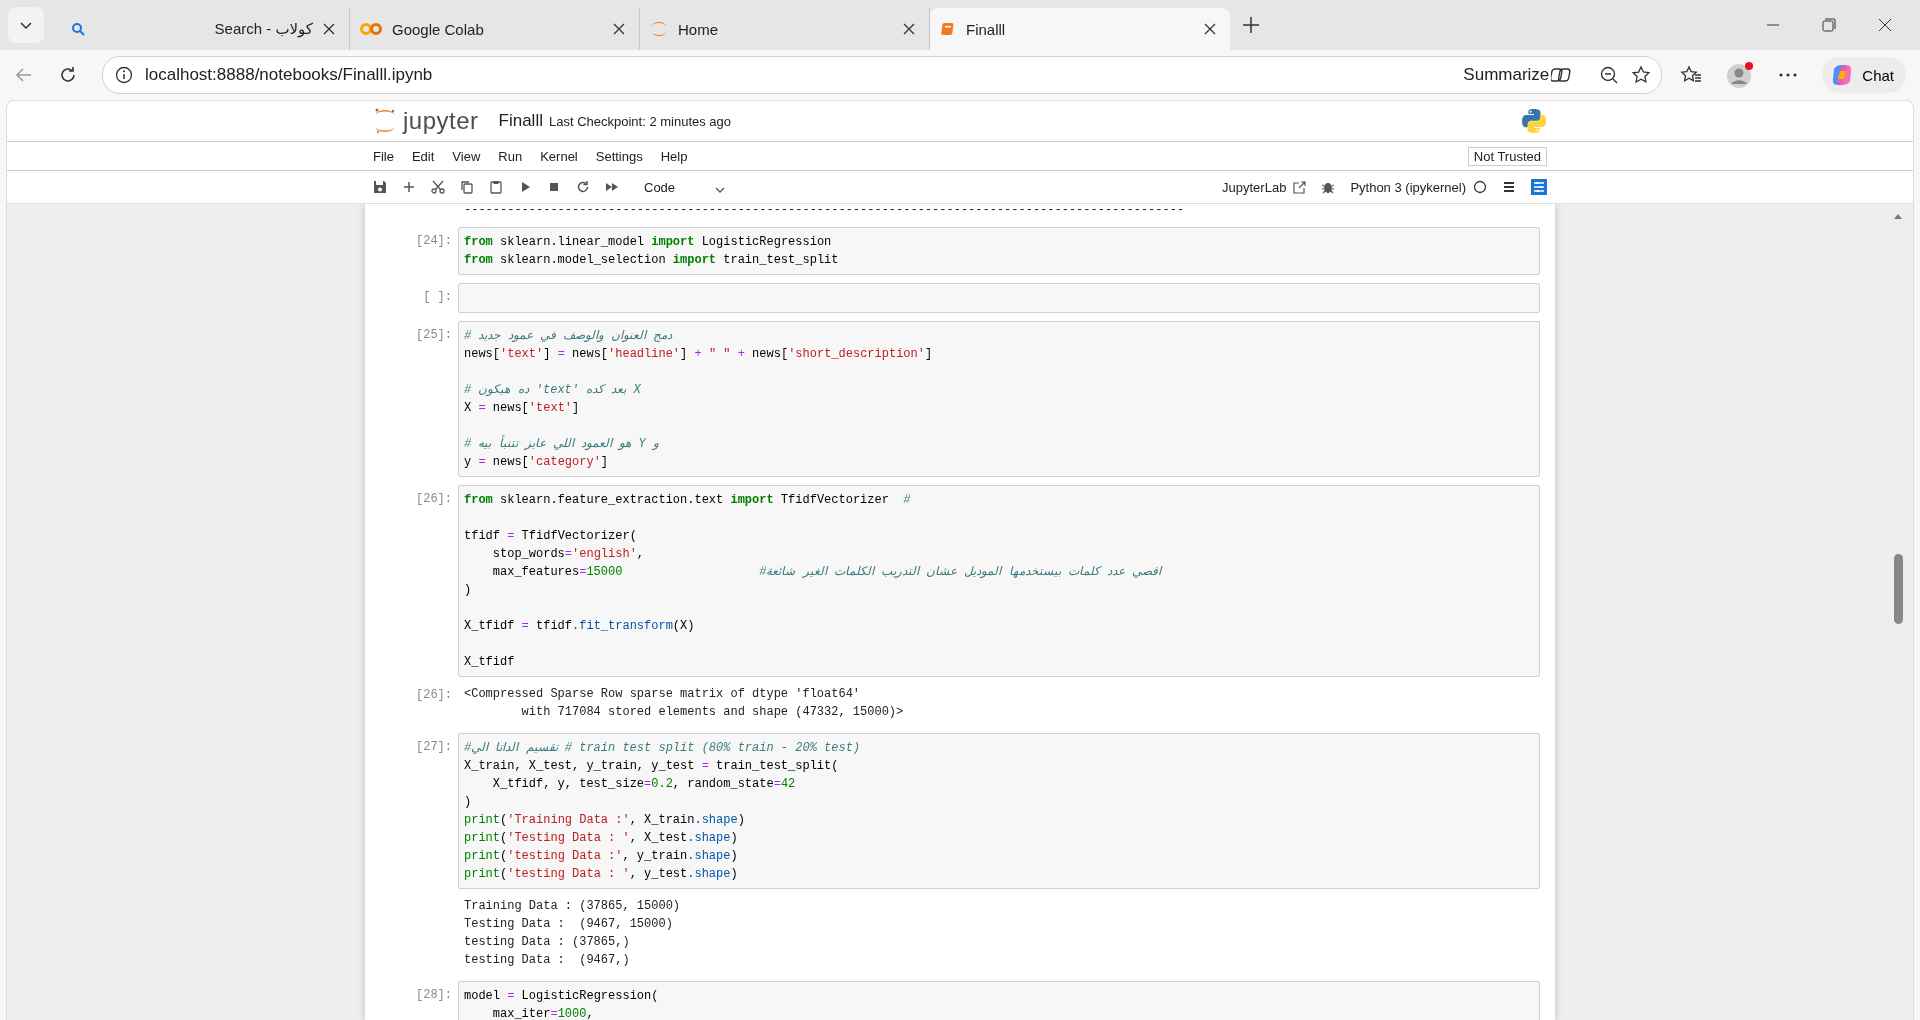 This screenshot has width=1920, height=1020. I want to click on cell-prompt: [25]:, so click(434, 335).